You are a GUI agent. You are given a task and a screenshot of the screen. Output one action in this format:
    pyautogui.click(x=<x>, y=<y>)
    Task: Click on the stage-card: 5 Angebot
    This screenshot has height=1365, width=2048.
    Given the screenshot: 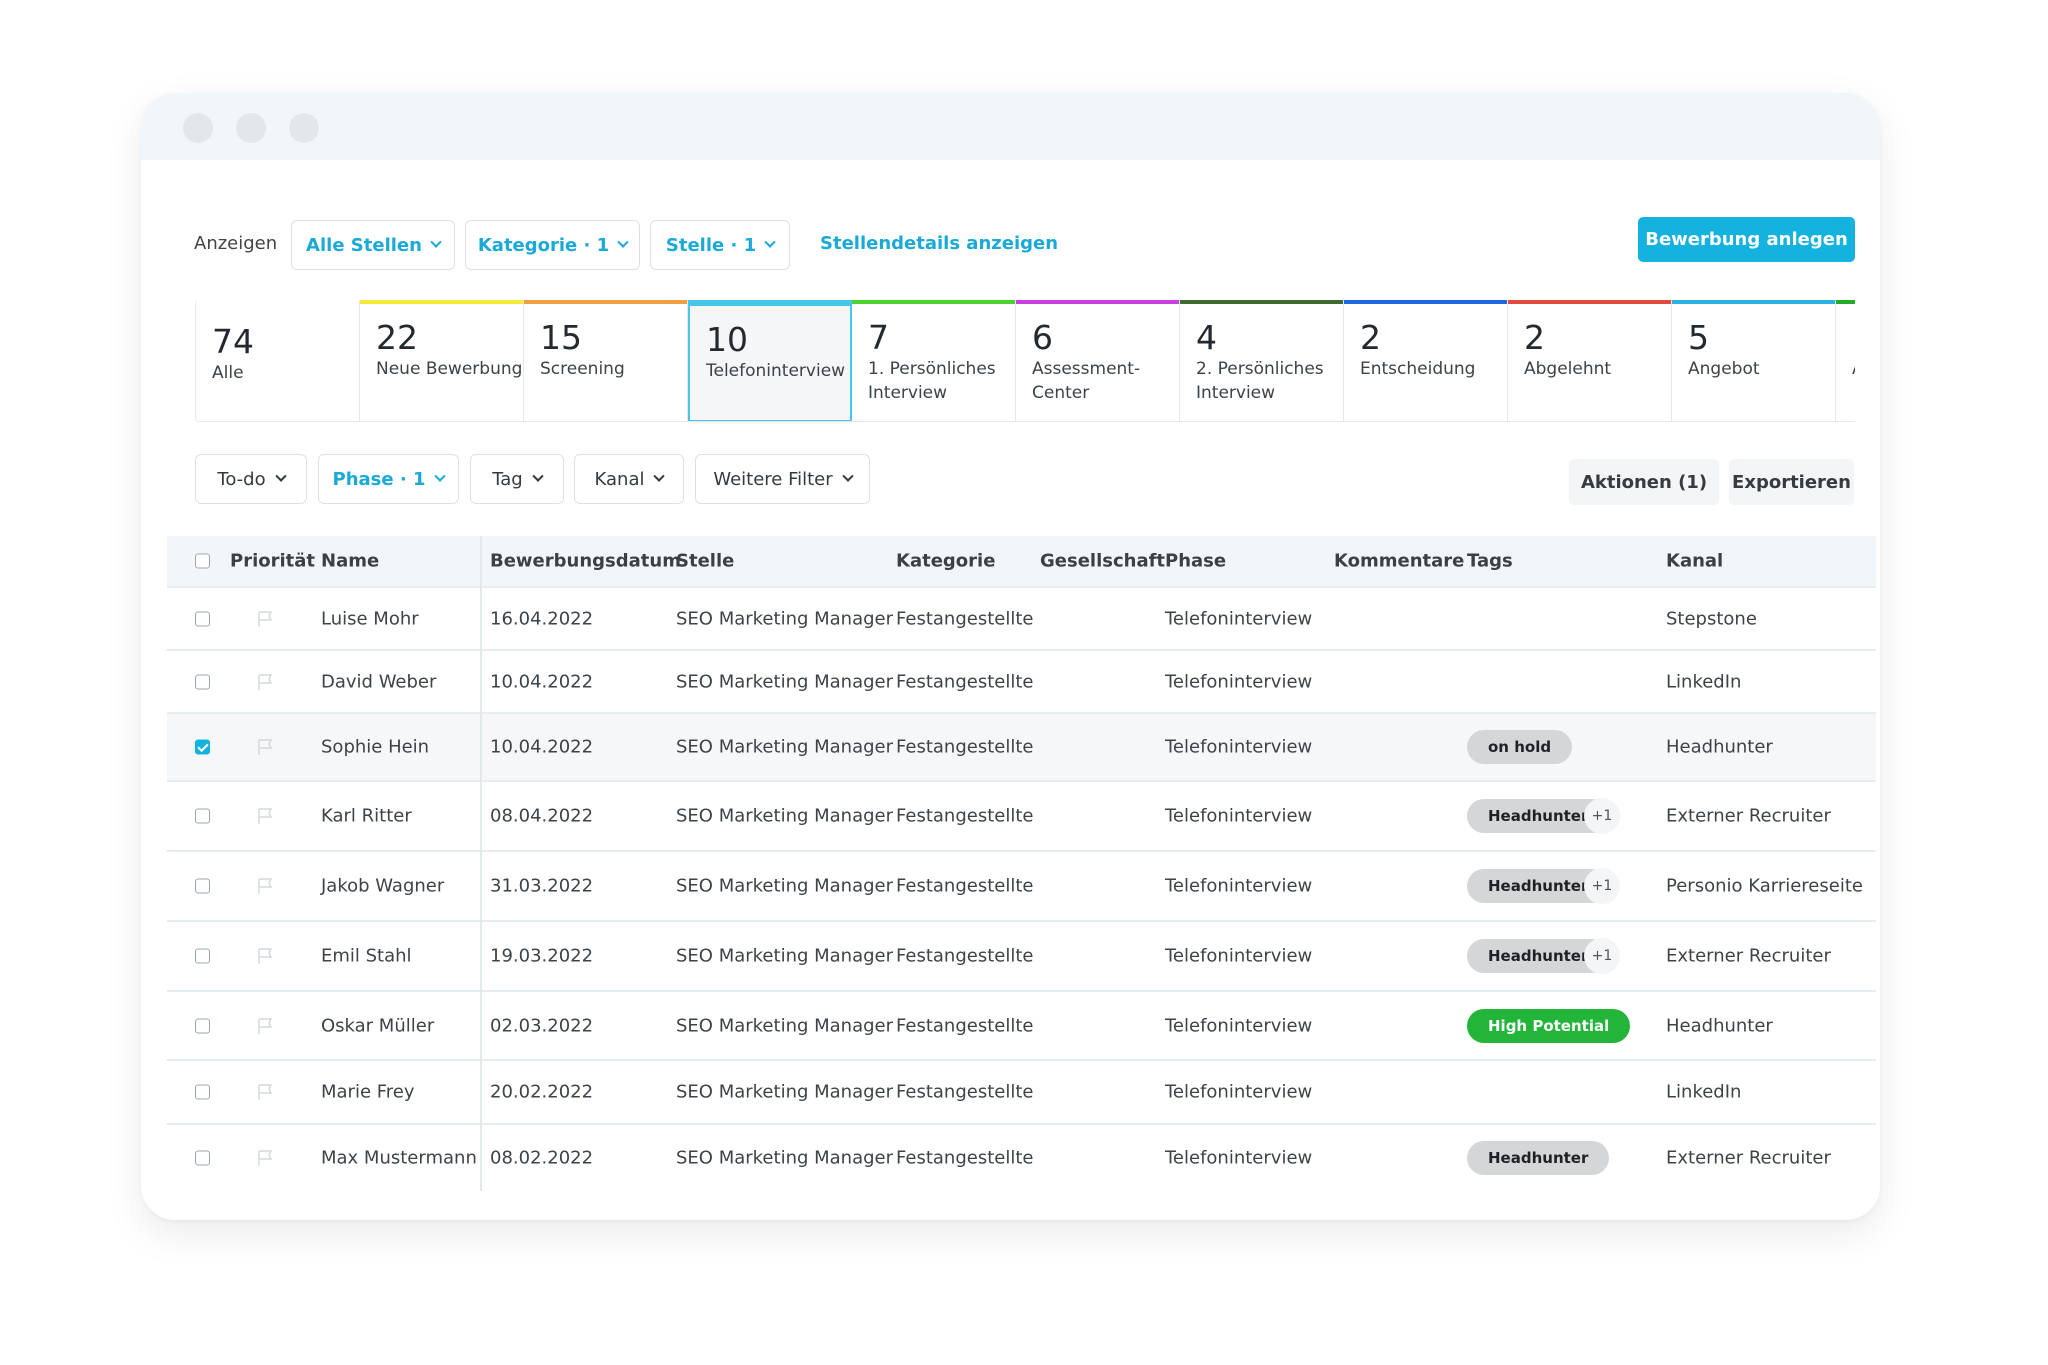 What is the action you would take?
    pyautogui.click(x=1754, y=360)
    